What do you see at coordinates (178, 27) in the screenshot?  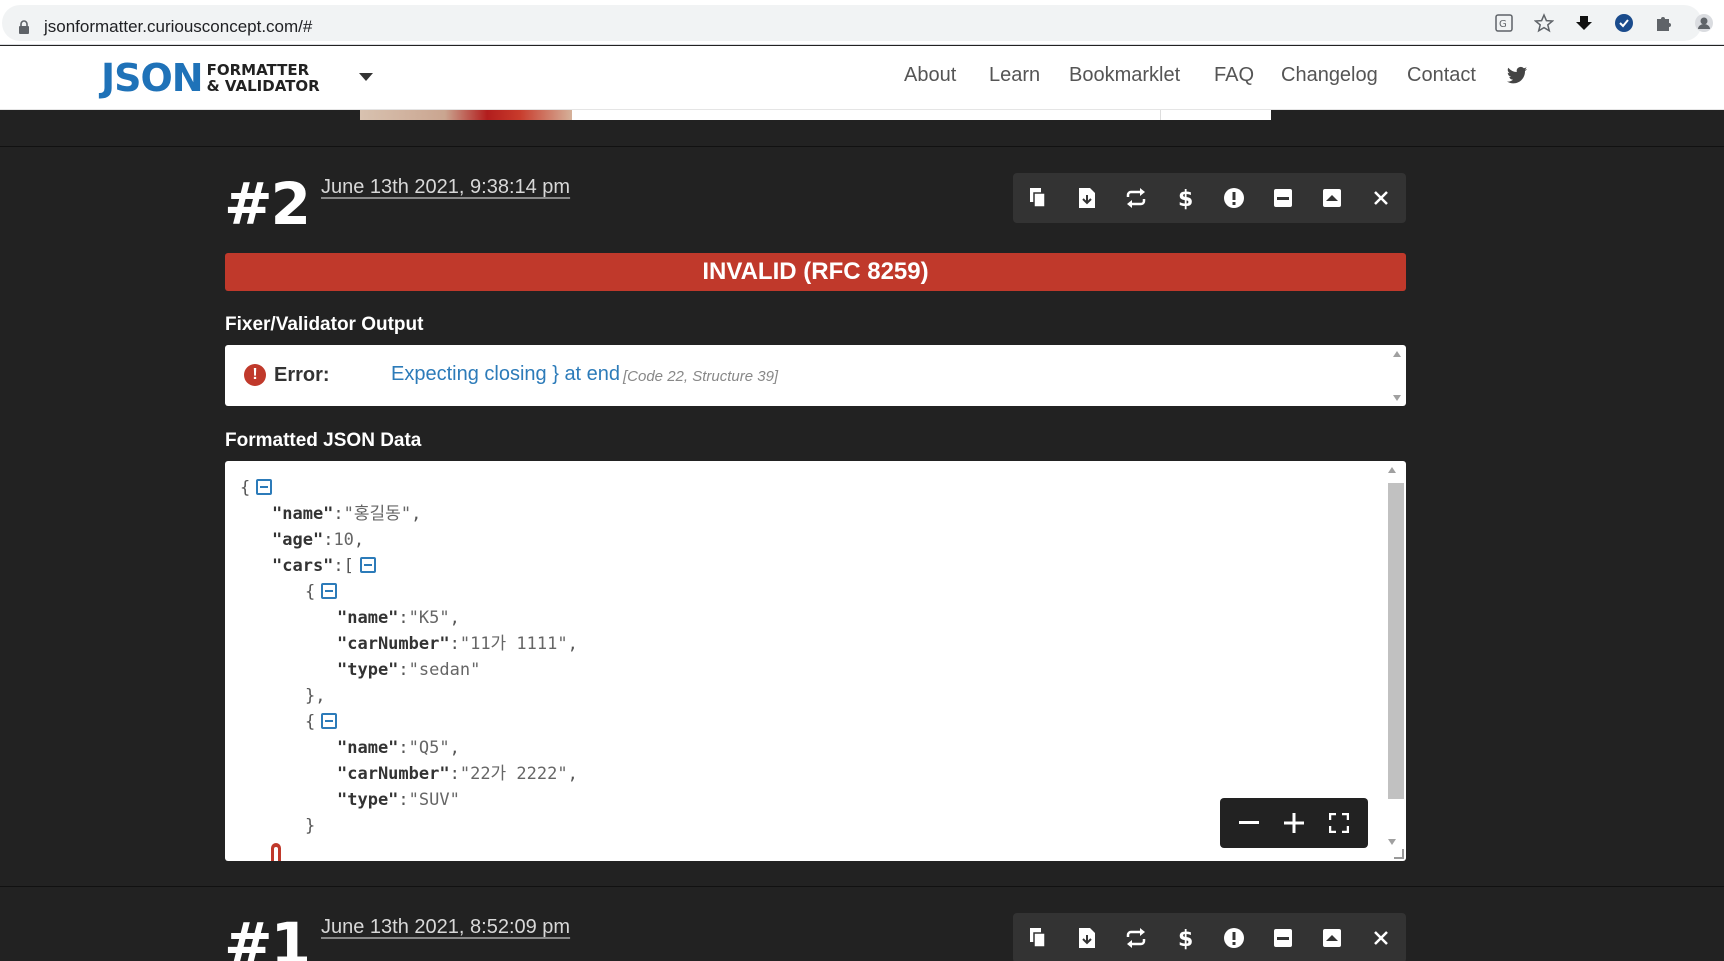 I see `url-text: jsonformatter.curiousconcept.com/#` at bounding box center [178, 27].